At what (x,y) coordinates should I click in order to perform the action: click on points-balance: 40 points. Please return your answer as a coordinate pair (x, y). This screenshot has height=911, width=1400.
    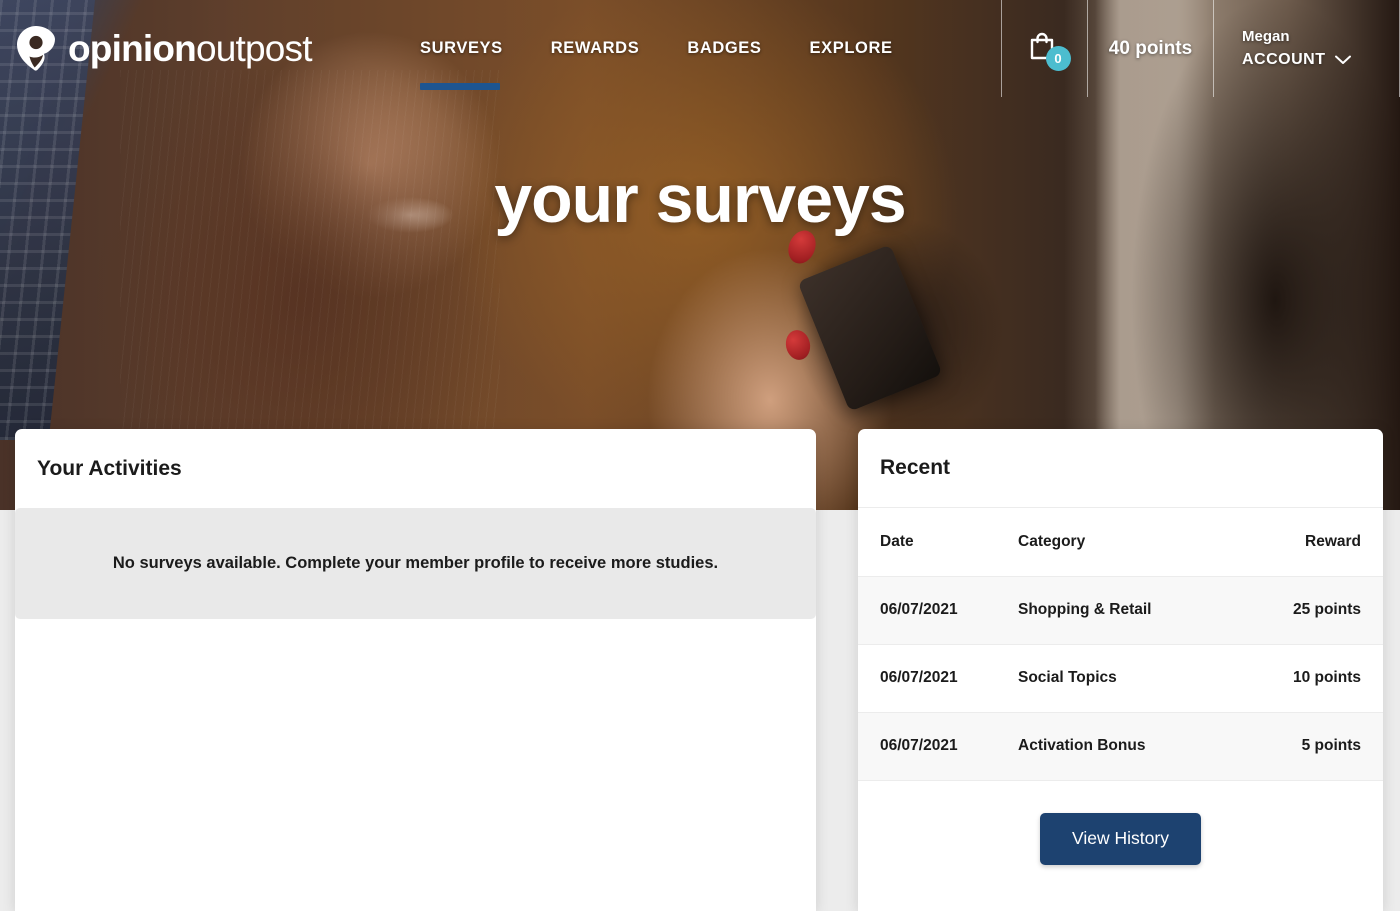
    Looking at the image, I should click on (1150, 48).